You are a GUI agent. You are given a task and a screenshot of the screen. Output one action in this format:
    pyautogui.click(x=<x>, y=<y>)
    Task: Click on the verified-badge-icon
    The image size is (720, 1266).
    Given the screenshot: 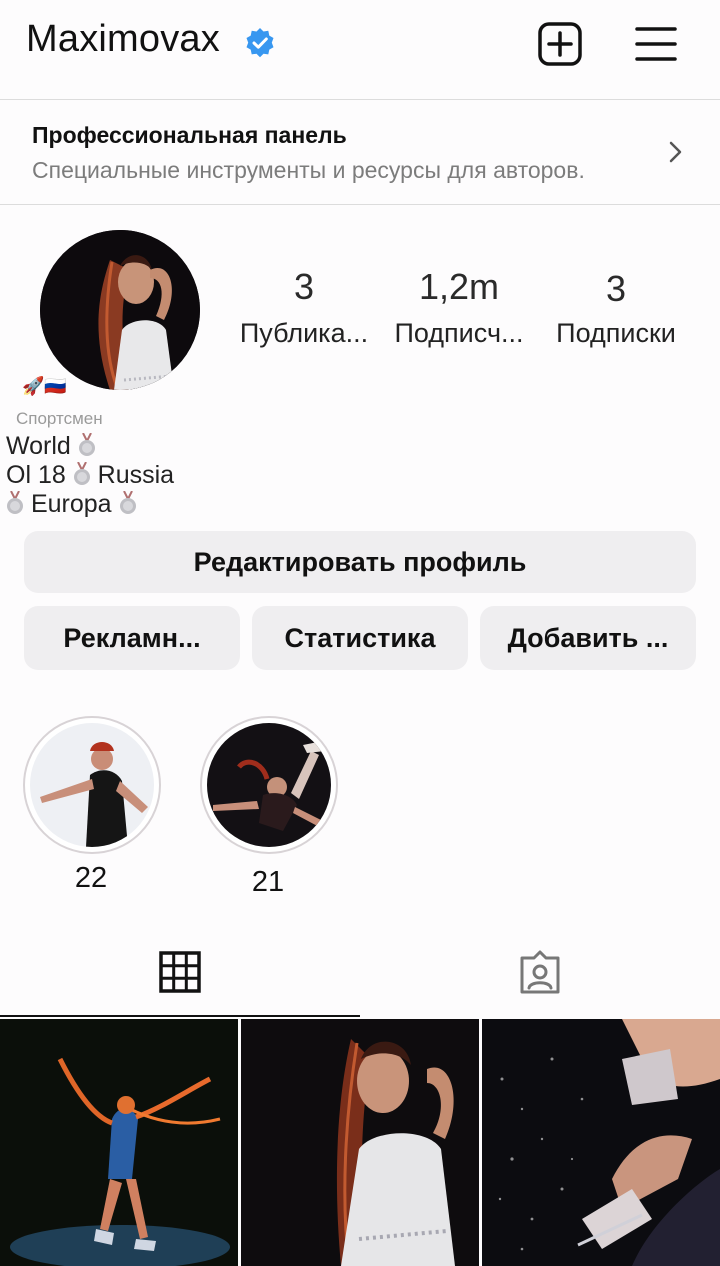 What is the action you would take?
    pyautogui.click(x=260, y=43)
    